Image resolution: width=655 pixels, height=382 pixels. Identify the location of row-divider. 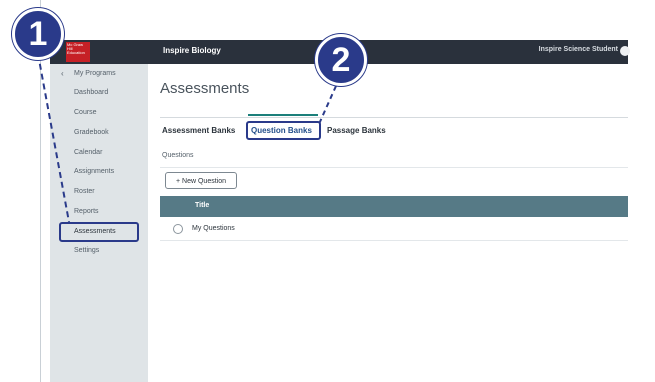
(394, 240).